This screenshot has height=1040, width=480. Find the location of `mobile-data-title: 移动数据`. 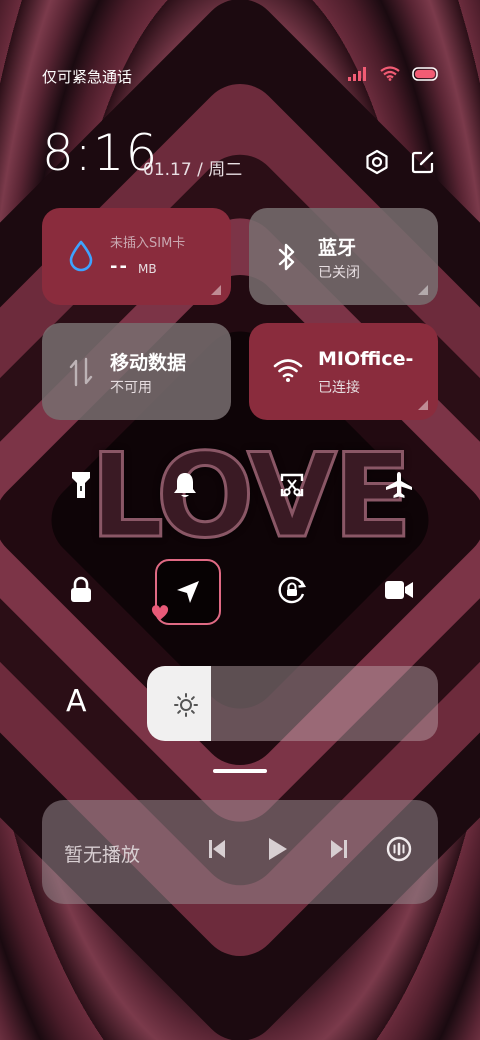

mobile-data-title: 移动数据 is located at coordinates (148, 363).